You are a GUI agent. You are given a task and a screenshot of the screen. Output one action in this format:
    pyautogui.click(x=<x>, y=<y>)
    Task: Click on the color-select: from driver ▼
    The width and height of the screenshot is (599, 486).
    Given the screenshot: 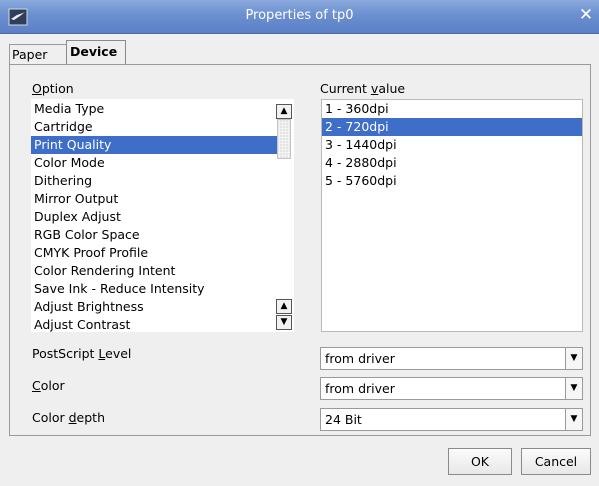 What is the action you would take?
    pyautogui.click(x=451, y=388)
    